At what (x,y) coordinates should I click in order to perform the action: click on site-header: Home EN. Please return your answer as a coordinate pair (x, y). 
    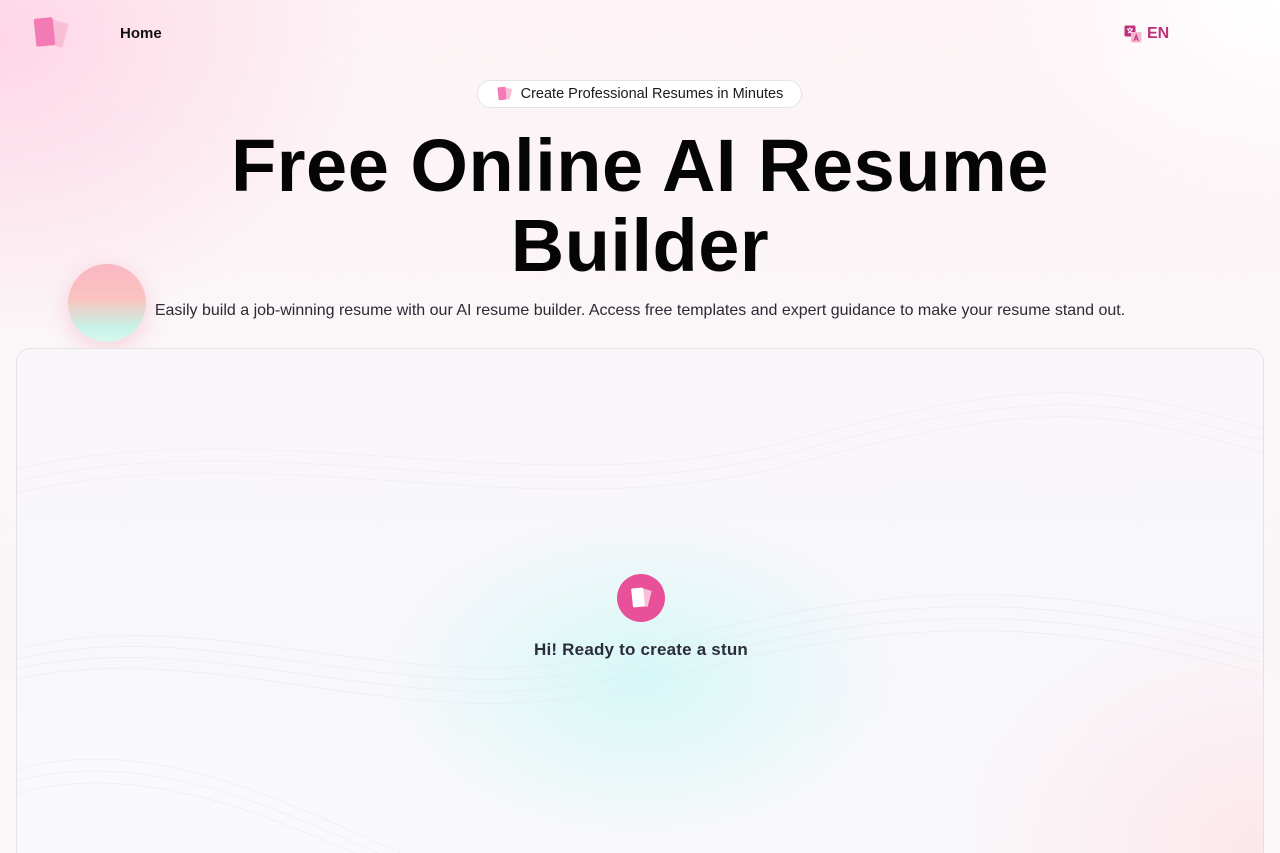
    Looking at the image, I should click on (640, 35).